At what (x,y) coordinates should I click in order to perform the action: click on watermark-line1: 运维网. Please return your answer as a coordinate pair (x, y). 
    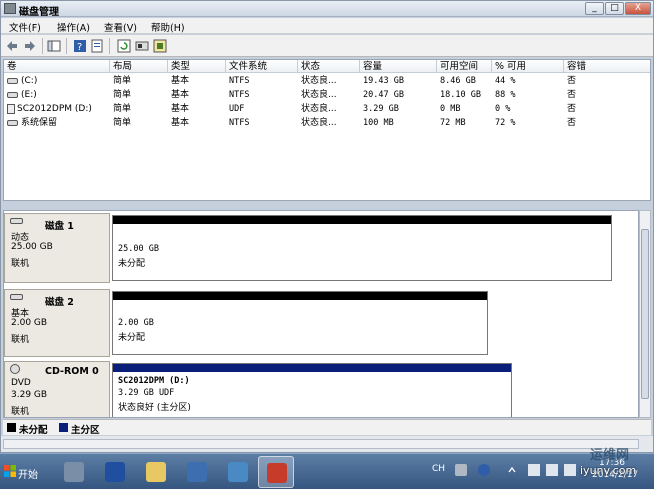
    Looking at the image, I should click on (610, 455).